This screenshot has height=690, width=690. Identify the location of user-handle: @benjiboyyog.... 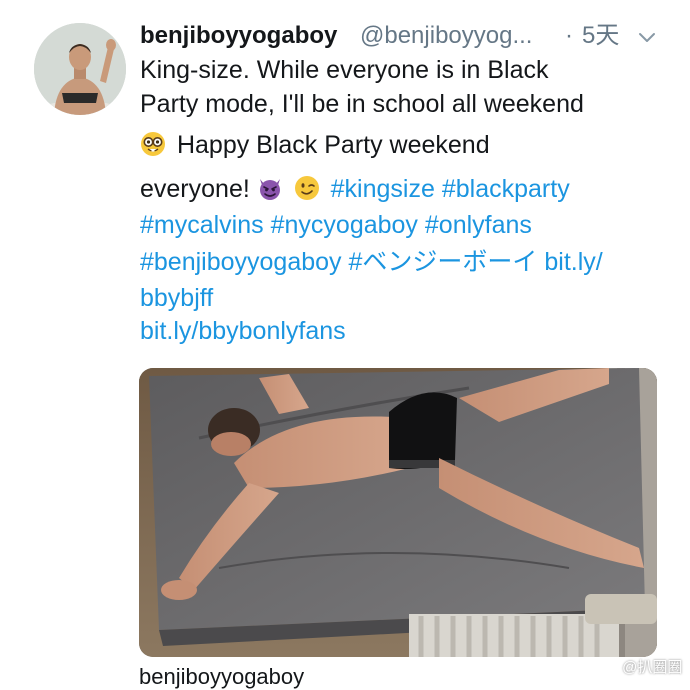
(446, 36).